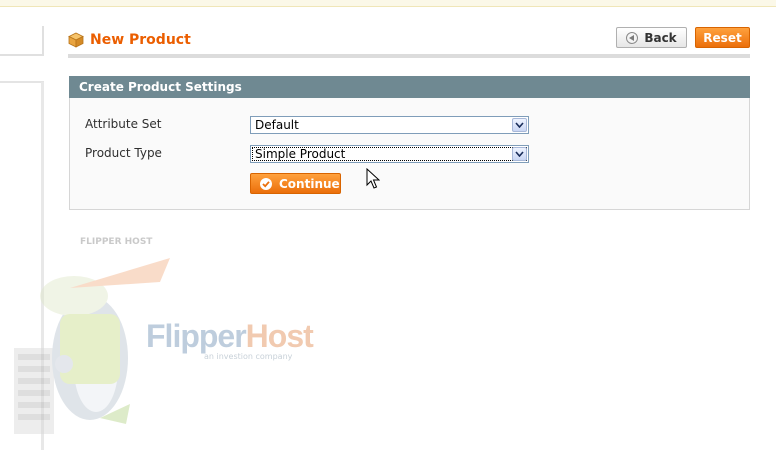  I want to click on continue-button-label: Continue, so click(309, 183).